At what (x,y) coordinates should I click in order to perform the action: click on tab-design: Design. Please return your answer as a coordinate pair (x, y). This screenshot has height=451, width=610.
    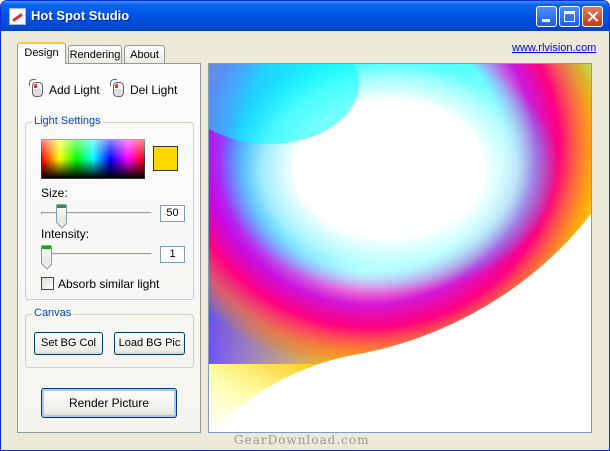
    Looking at the image, I should click on (41, 53).